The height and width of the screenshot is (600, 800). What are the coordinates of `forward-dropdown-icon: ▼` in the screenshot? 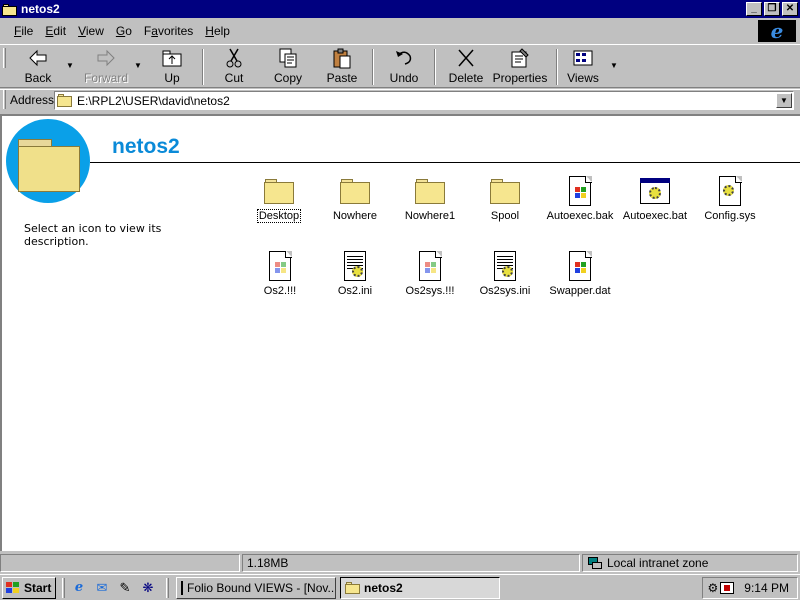 It's located at (138, 65).